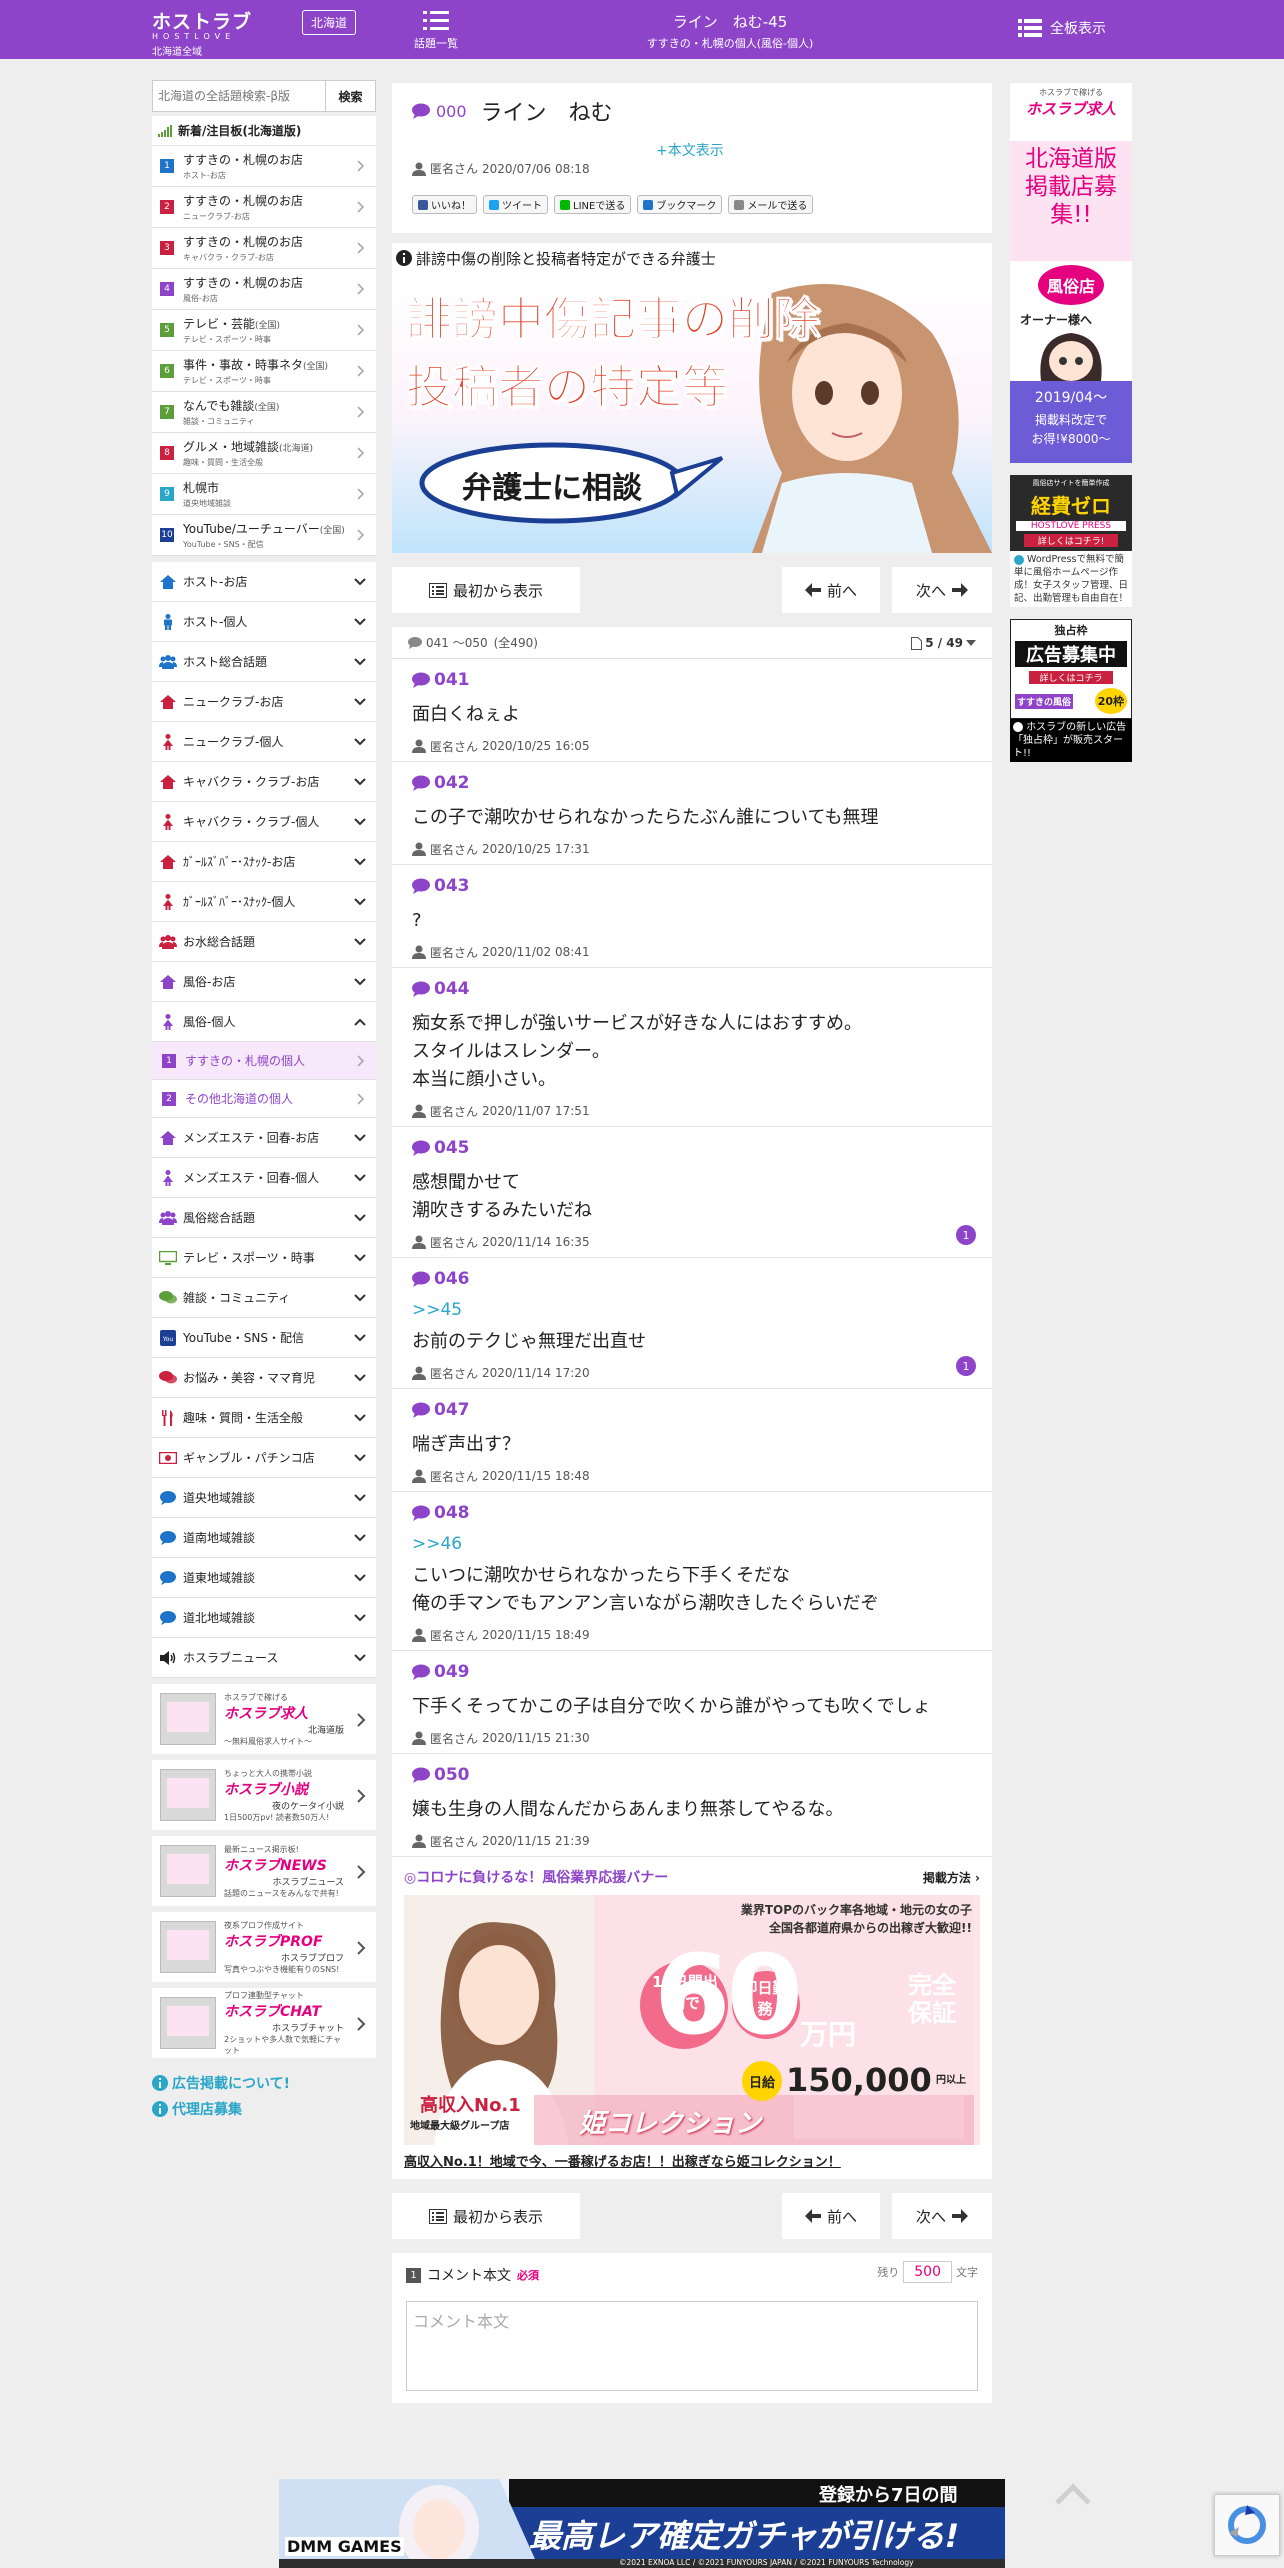 This screenshot has height=2568, width=1284. I want to click on category-item: 道南地域雑談, so click(264, 1538).